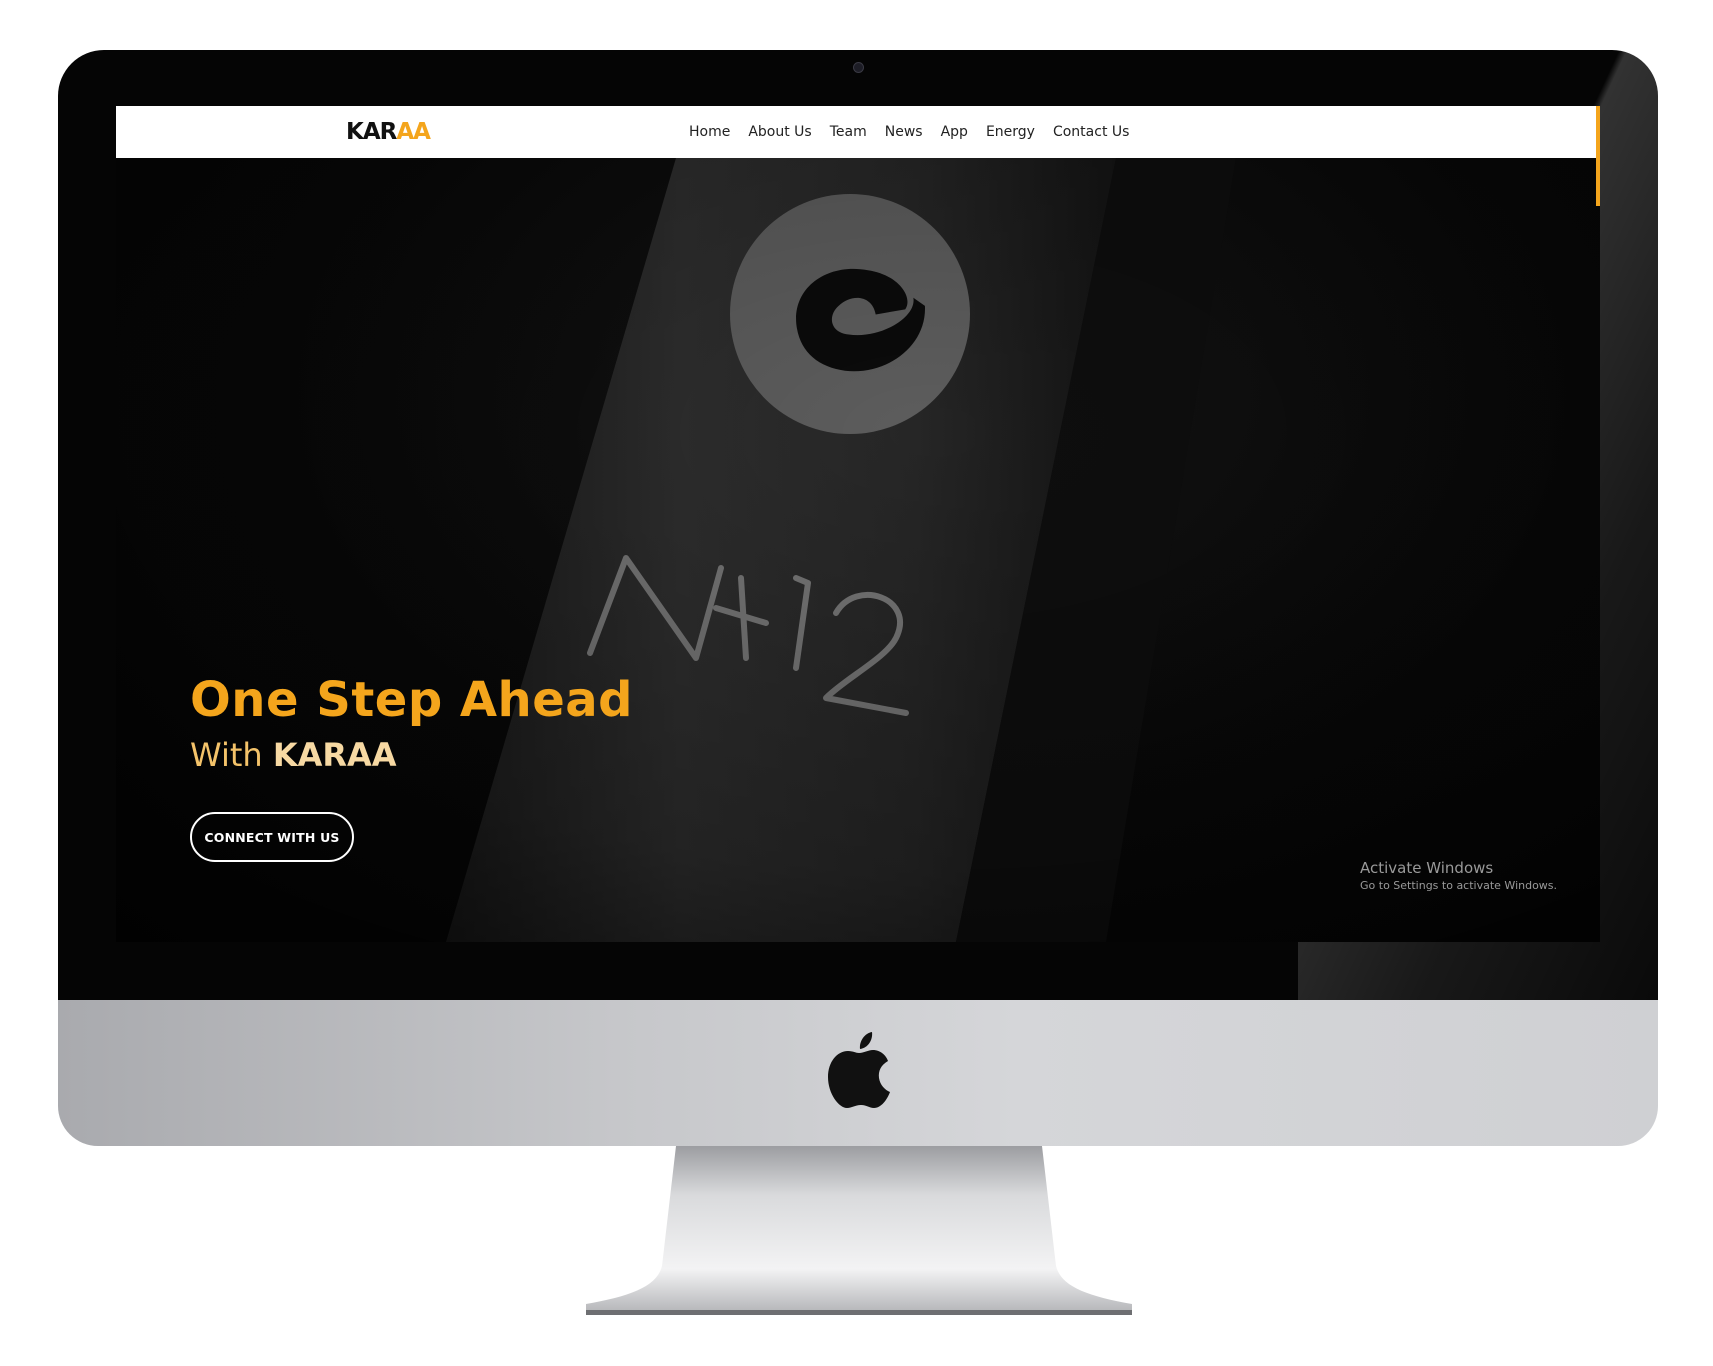  I want to click on nav-item-team: Team, so click(848, 132).